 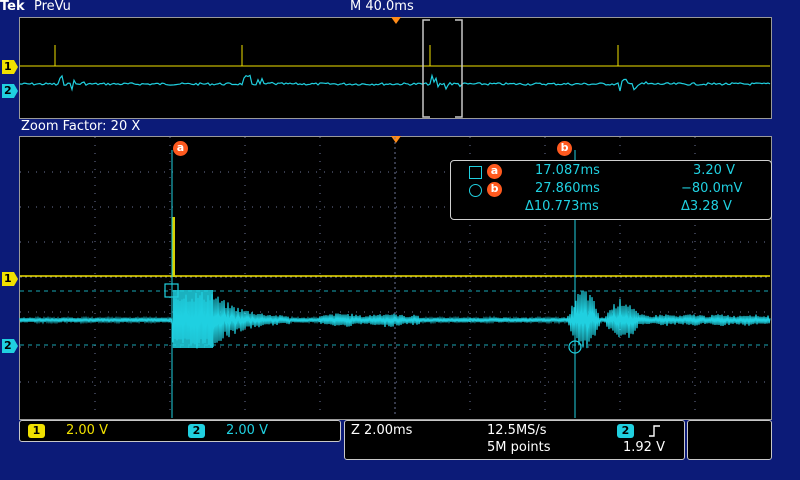 What do you see at coordinates (395, 320) in the screenshot?
I see `zoom-ch2-trace` at bounding box center [395, 320].